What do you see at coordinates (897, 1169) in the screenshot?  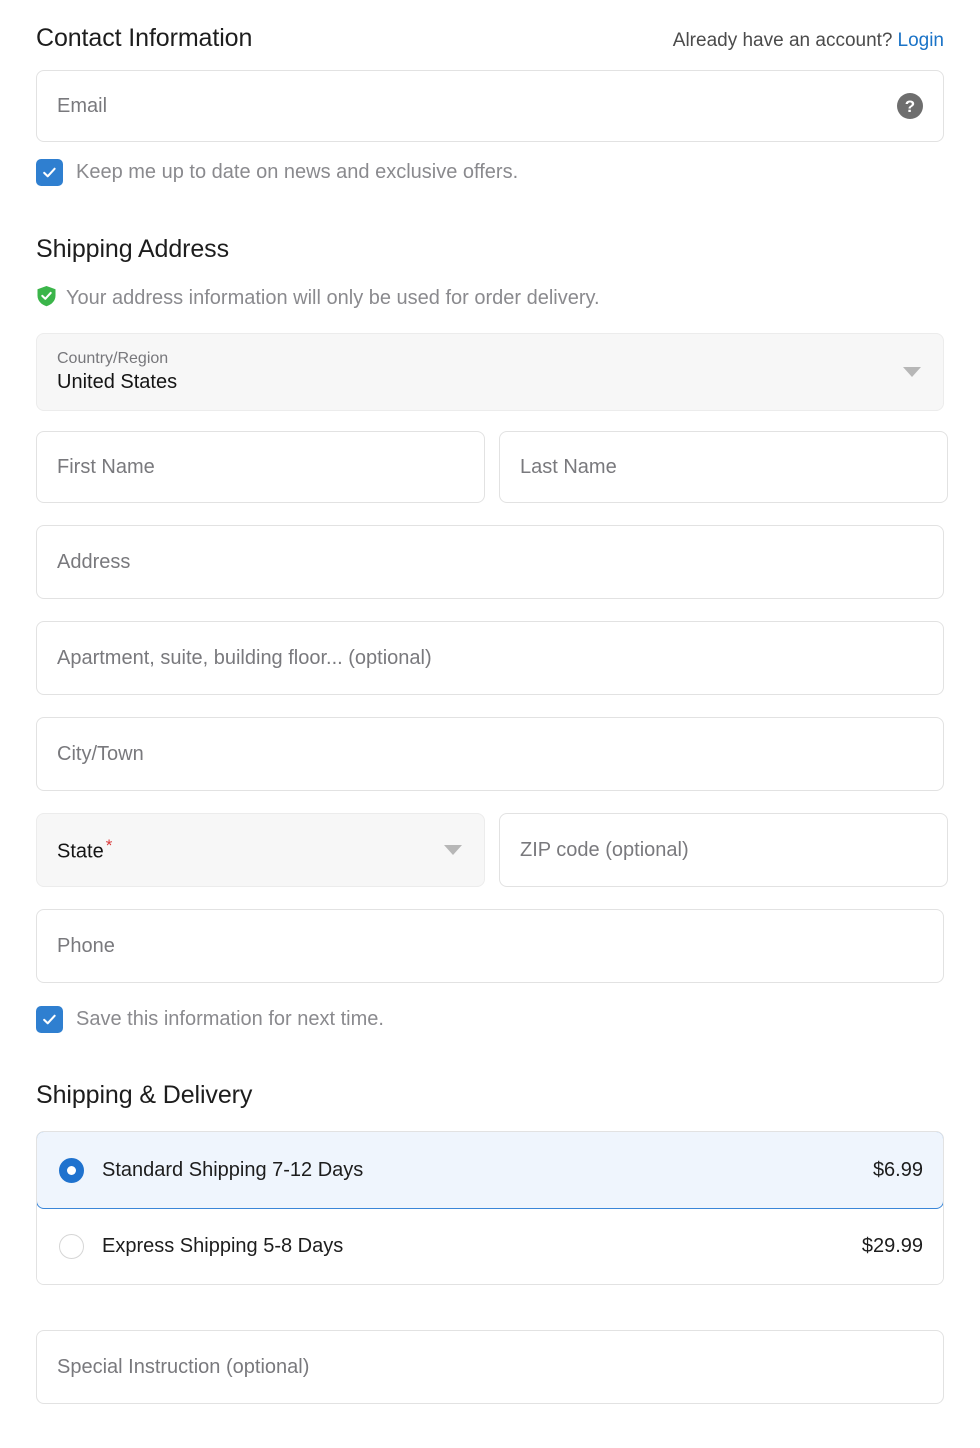 I see `shipping-option-price: $6.99` at bounding box center [897, 1169].